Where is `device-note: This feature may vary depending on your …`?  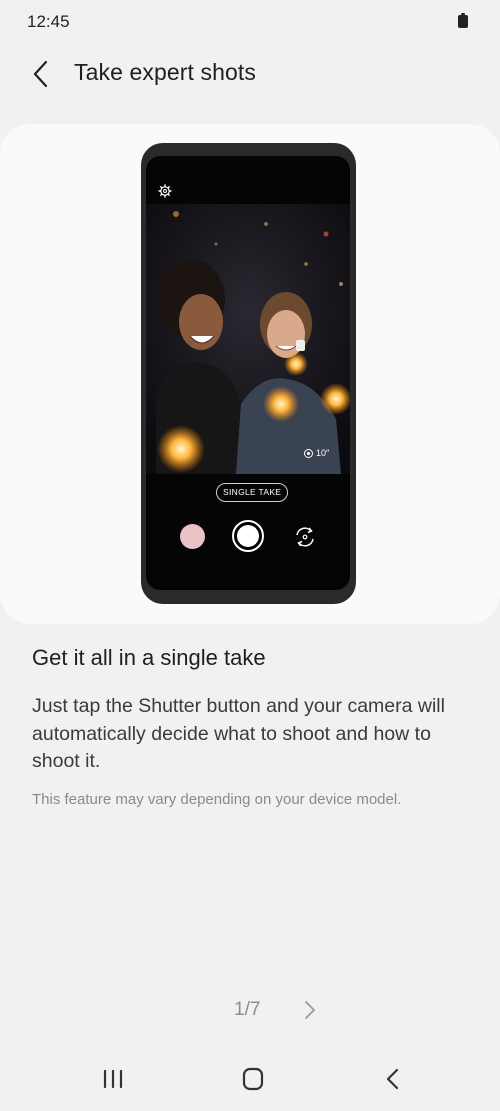 device-note: This feature may vary depending on your … is located at coordinates (217, 799).